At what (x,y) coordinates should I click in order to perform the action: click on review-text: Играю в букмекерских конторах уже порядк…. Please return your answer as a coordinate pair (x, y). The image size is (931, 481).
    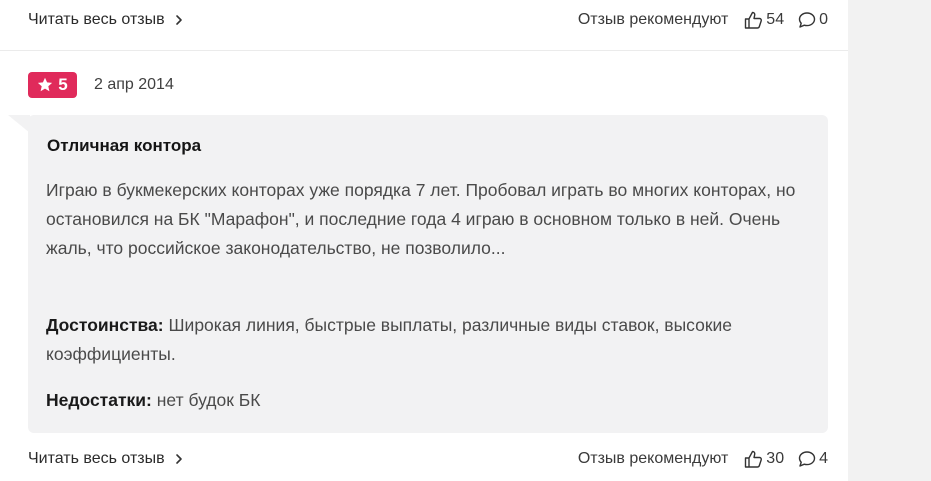
    Looking at the image, I should click on (421, 219).